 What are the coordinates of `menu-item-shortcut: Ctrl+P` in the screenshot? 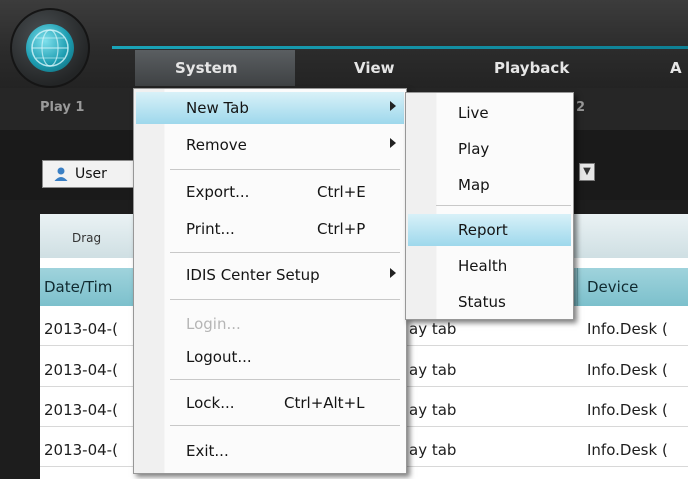 It's located at (341, 229).